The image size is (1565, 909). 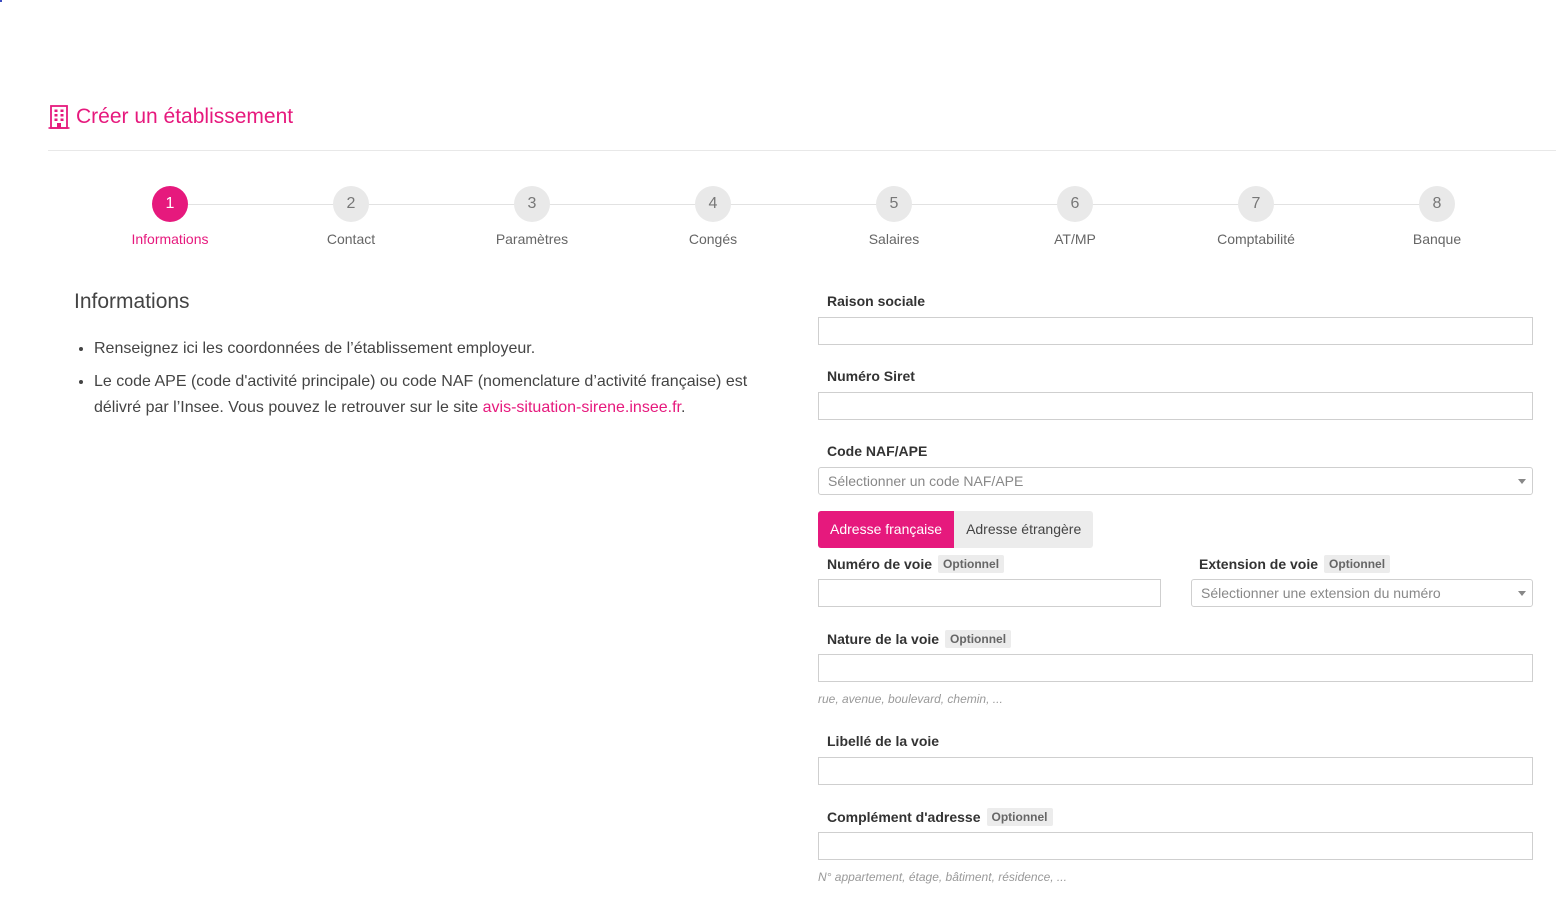 I want to click on naf-select-placeholder: Sélectionner un code NAF/APE, so click(x=926, y=481).